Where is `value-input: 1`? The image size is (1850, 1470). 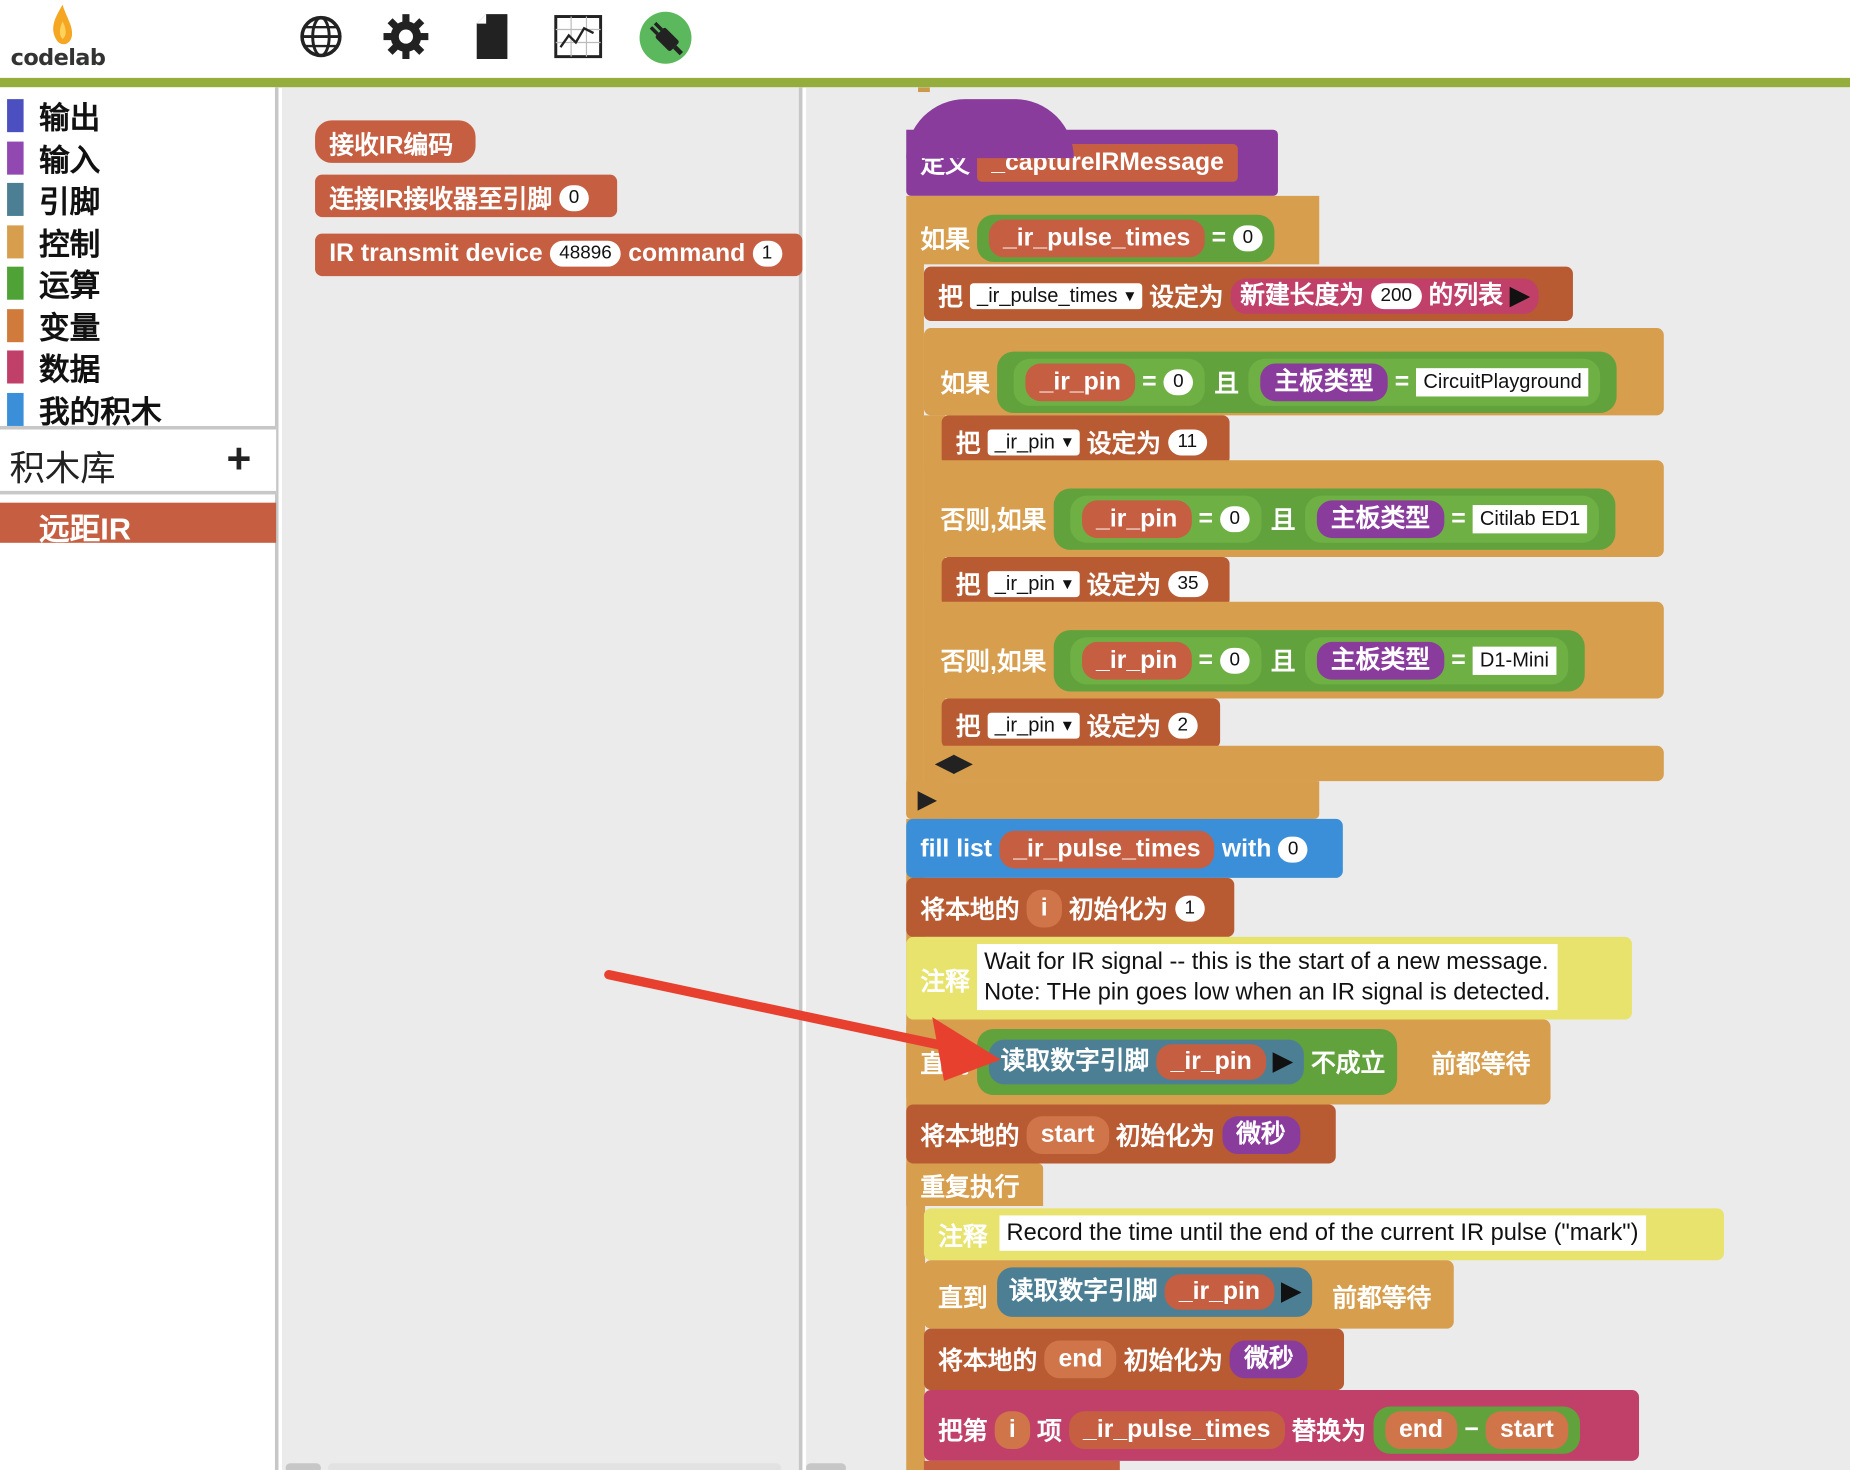
value-input: 1 is located at coordinates (1190, 908).